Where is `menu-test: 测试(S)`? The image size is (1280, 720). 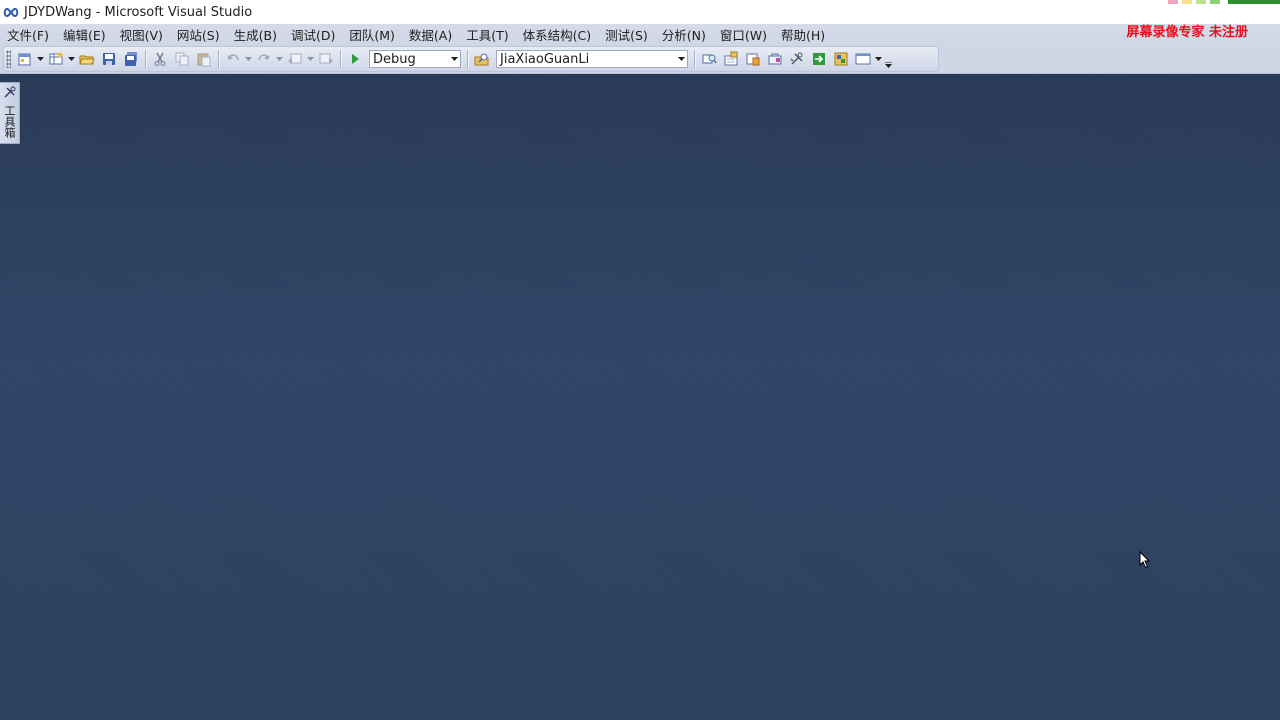
menu-test: 测试(S) is located at coordinates (626, 34).